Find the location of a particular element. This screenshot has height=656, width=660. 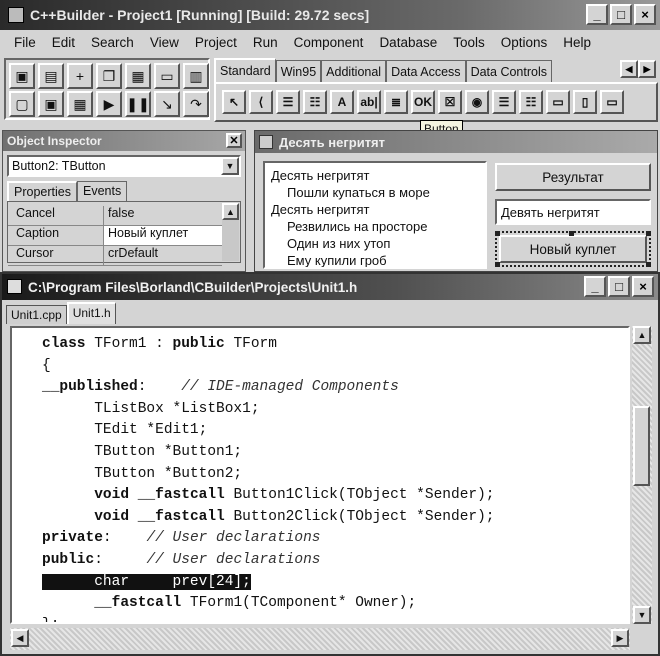

code-line: private: // User declarations is located at coordinates (335, 539).